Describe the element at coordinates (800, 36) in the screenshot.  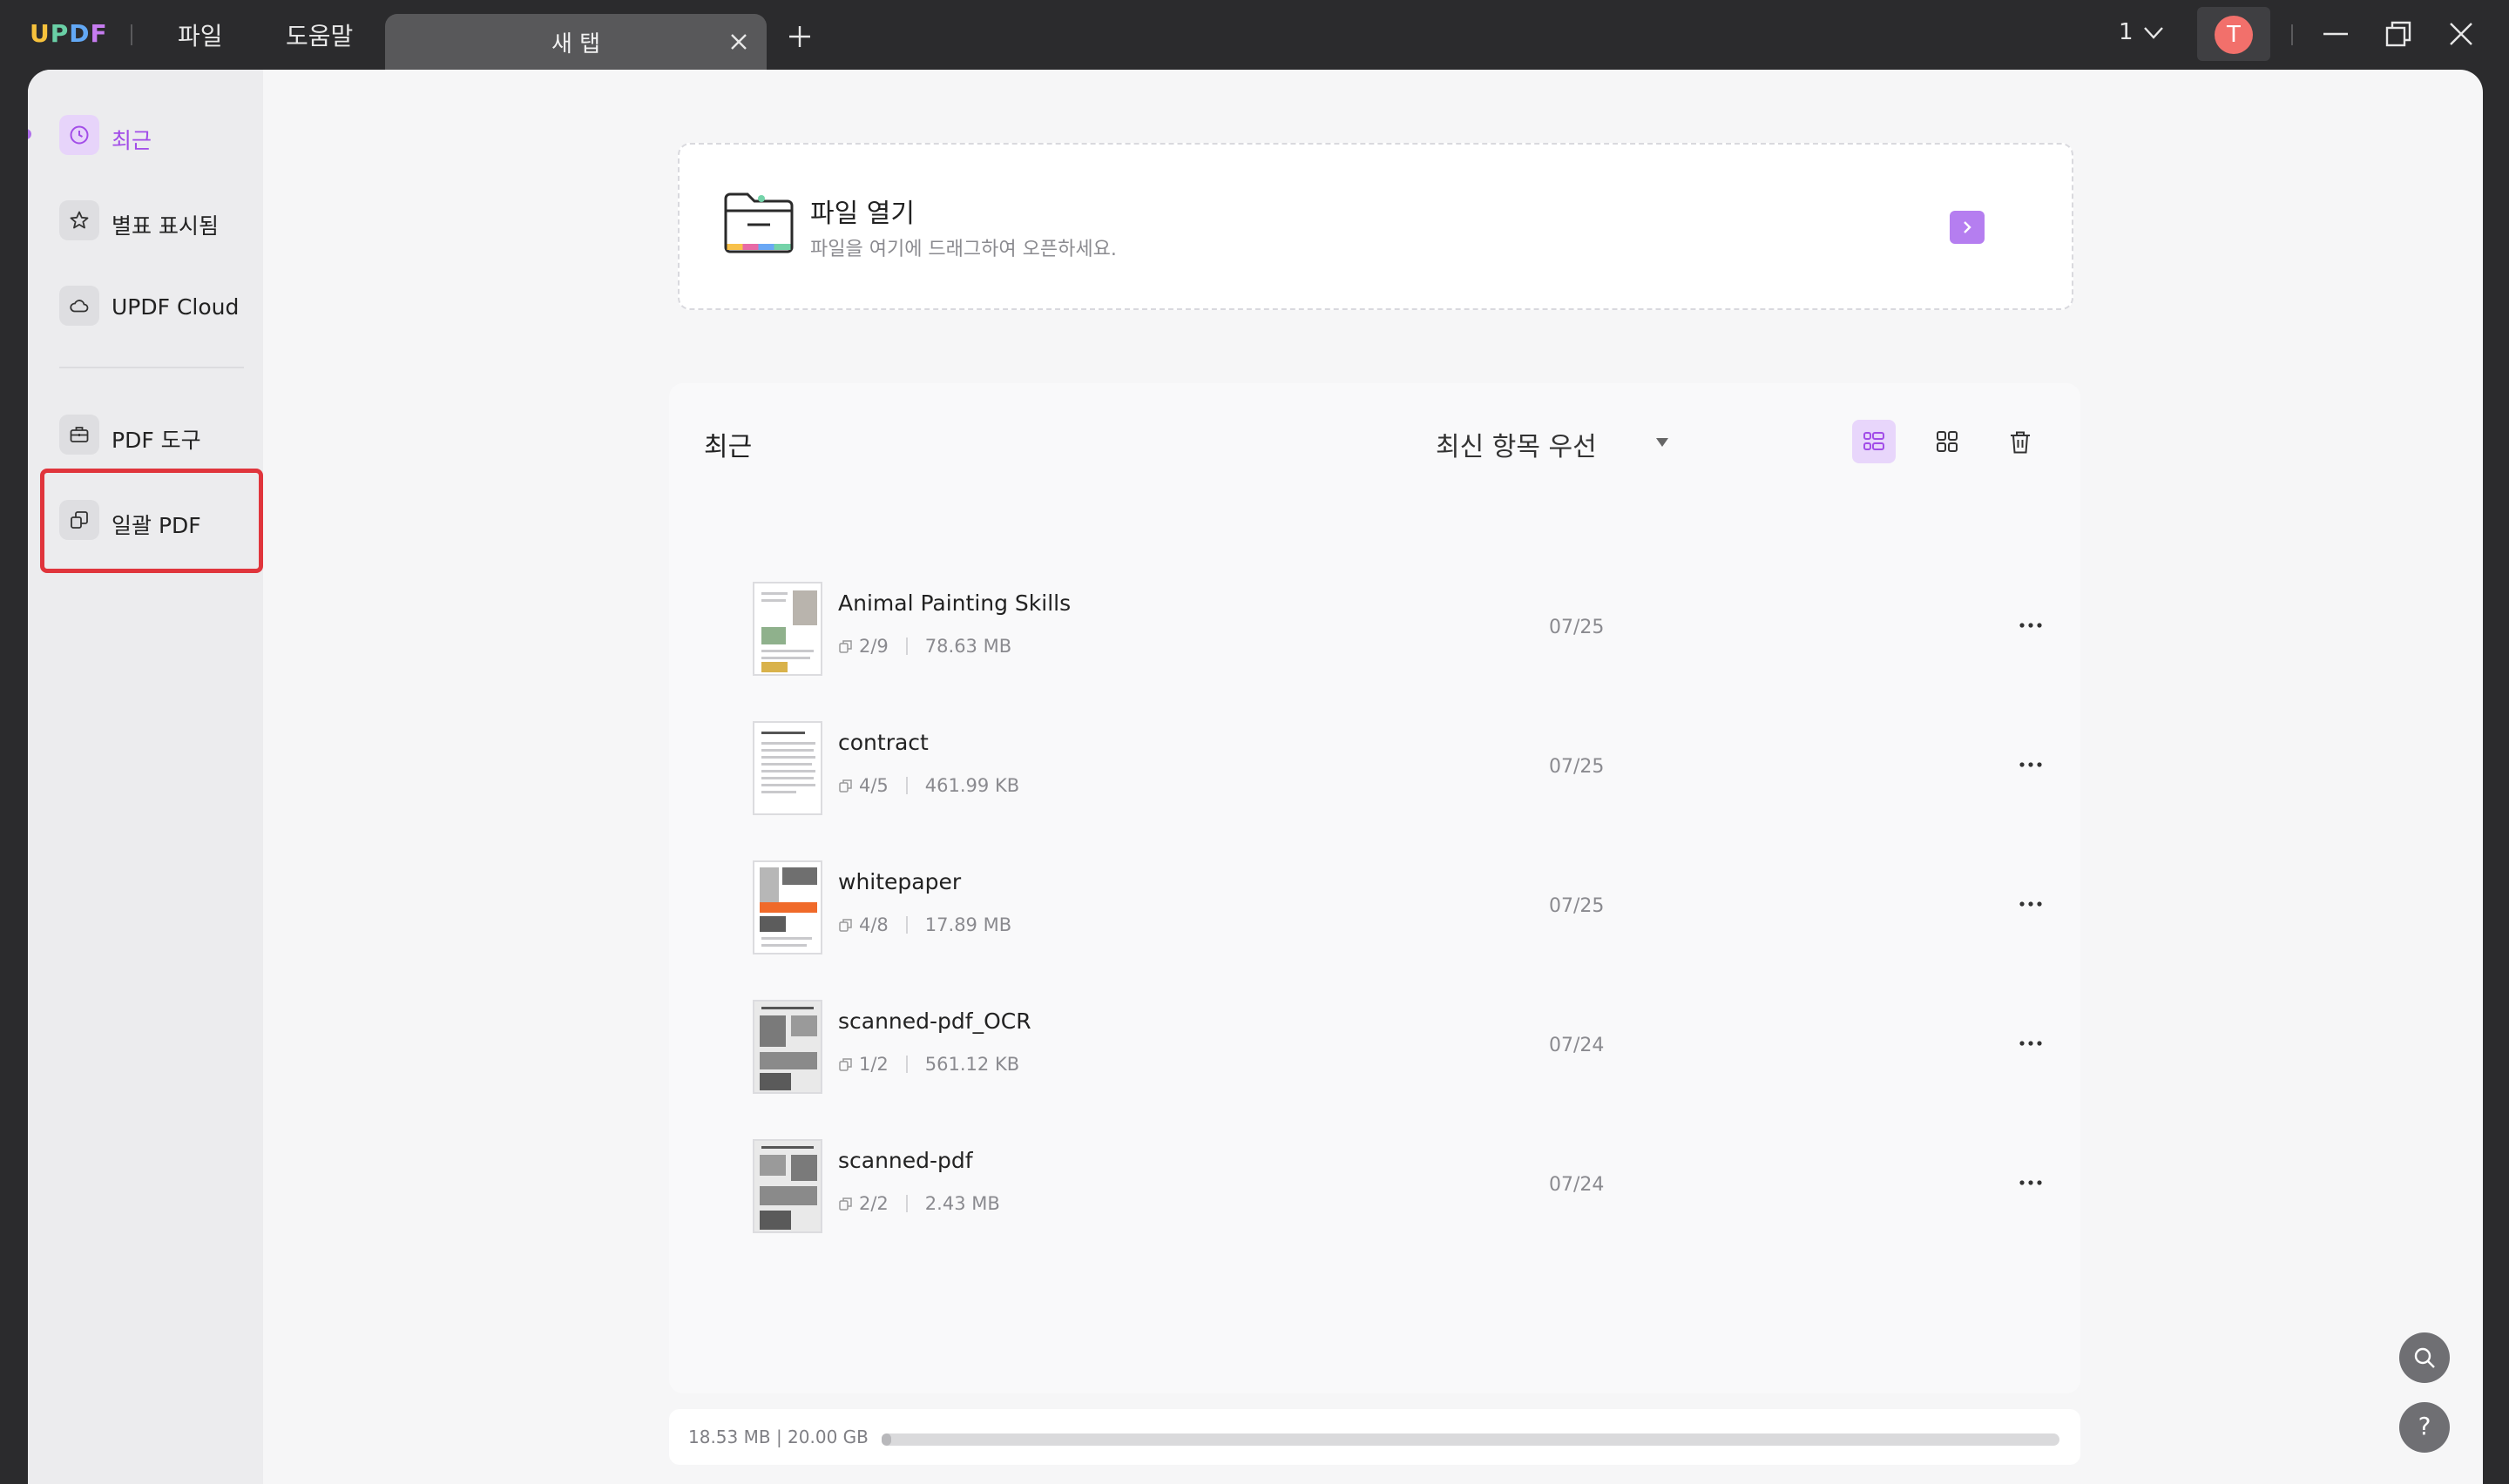
I see `add-tab-icon` at that location.